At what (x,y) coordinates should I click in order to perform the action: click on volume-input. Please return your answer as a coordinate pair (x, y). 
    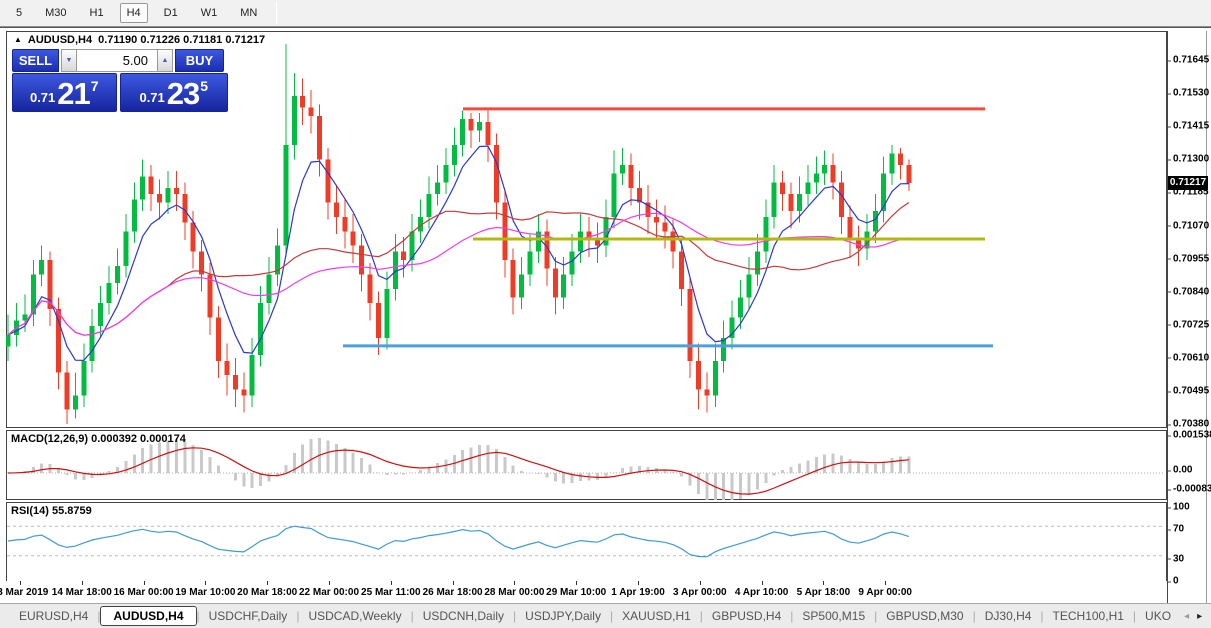
    Looking at the image, I should click on (117, 60).